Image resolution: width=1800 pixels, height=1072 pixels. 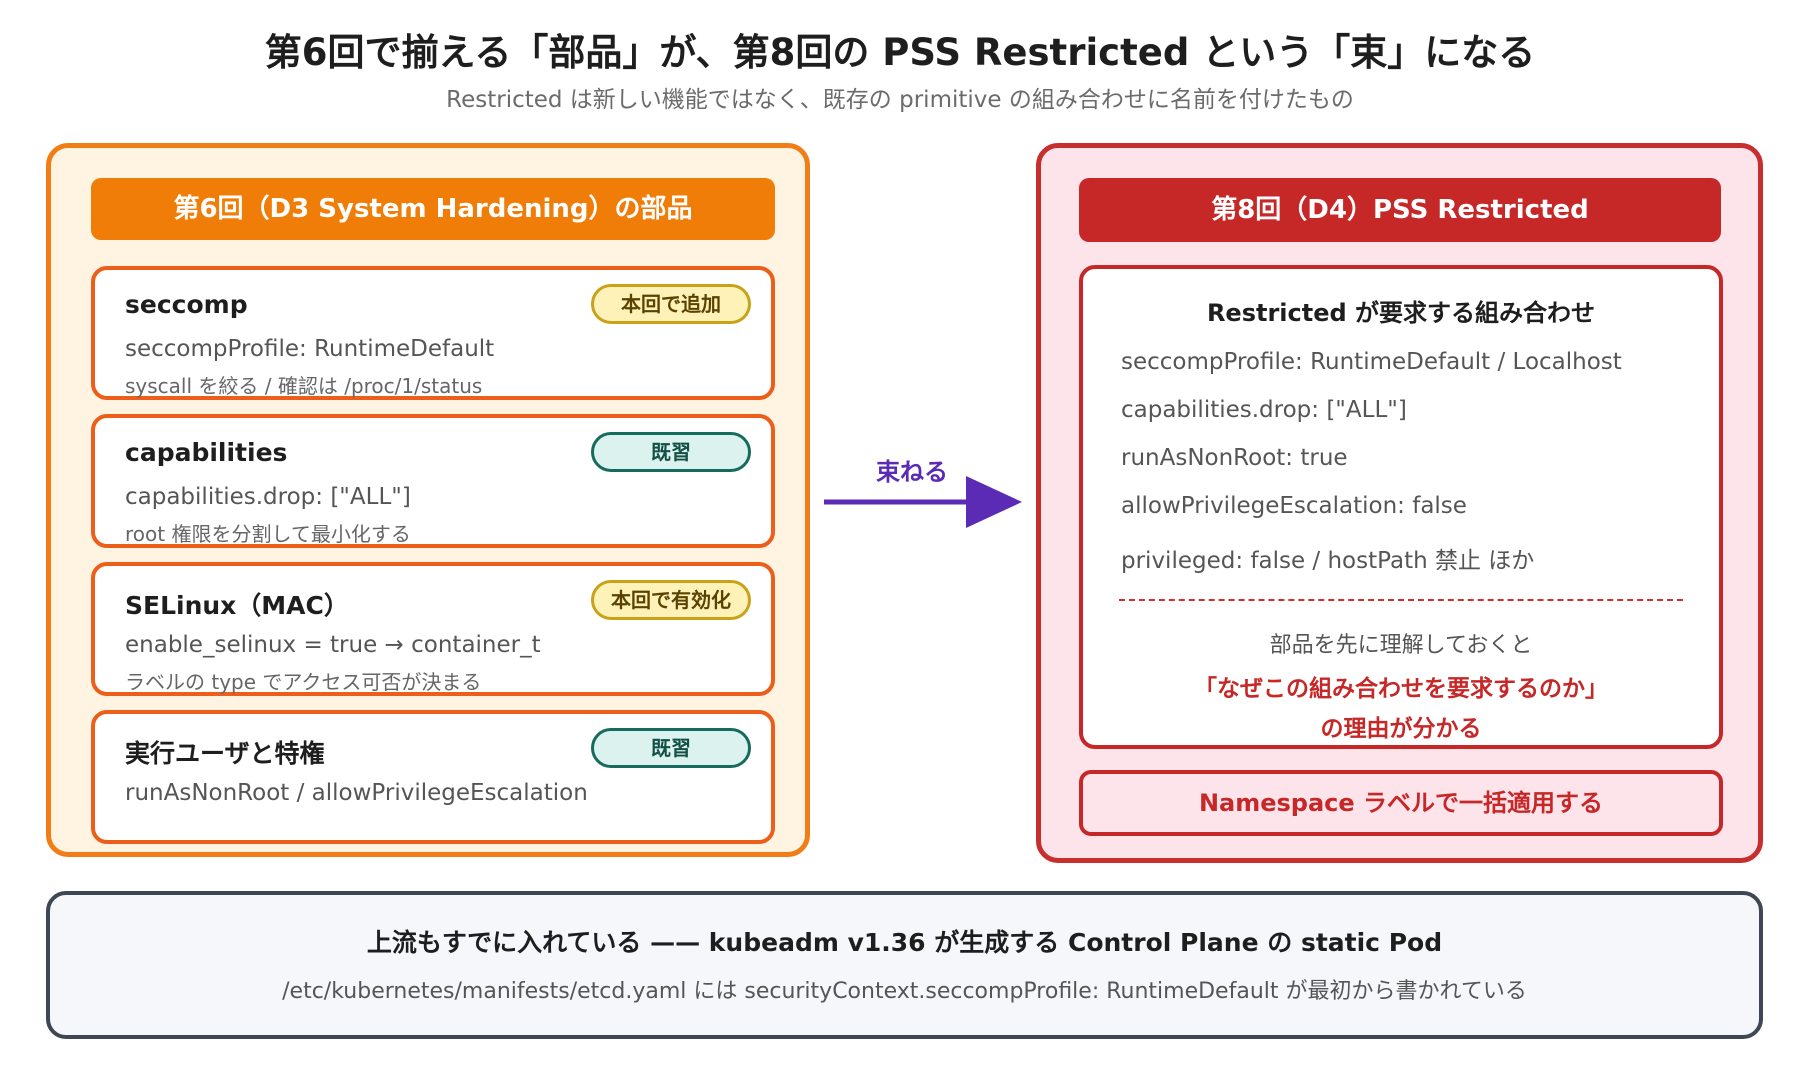 What do you see at coordinates (1401, 313) in the screenshot?
I see `requirements-title: Restricted が要求する組み合わせ` at bounding box center [1401, 313].